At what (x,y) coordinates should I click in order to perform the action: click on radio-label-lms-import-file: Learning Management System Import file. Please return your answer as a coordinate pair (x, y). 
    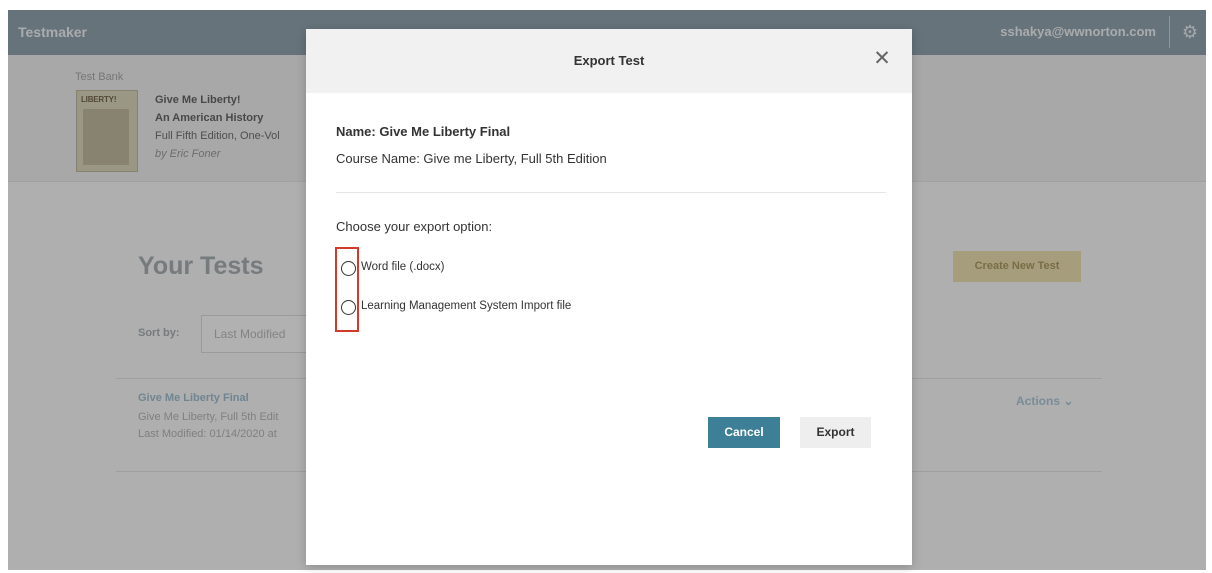
    Looking at the image, I should click on (466, 306).